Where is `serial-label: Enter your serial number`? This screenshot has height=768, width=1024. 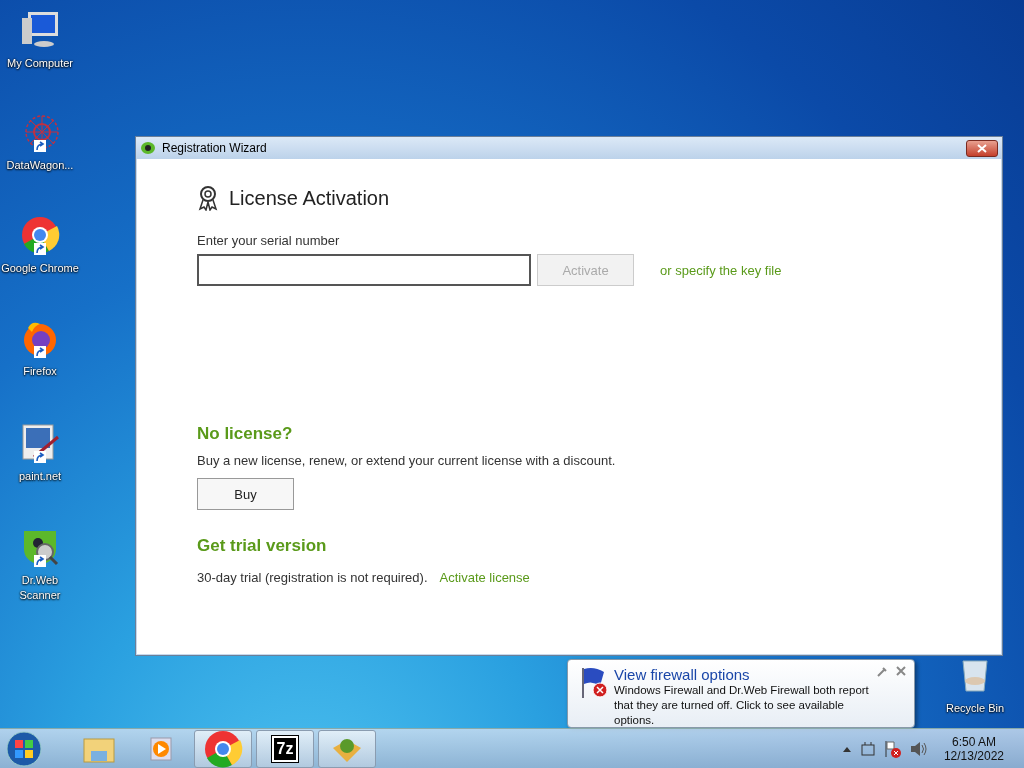 serial-label: Enter your serial number is located at coordinates (269, 240).